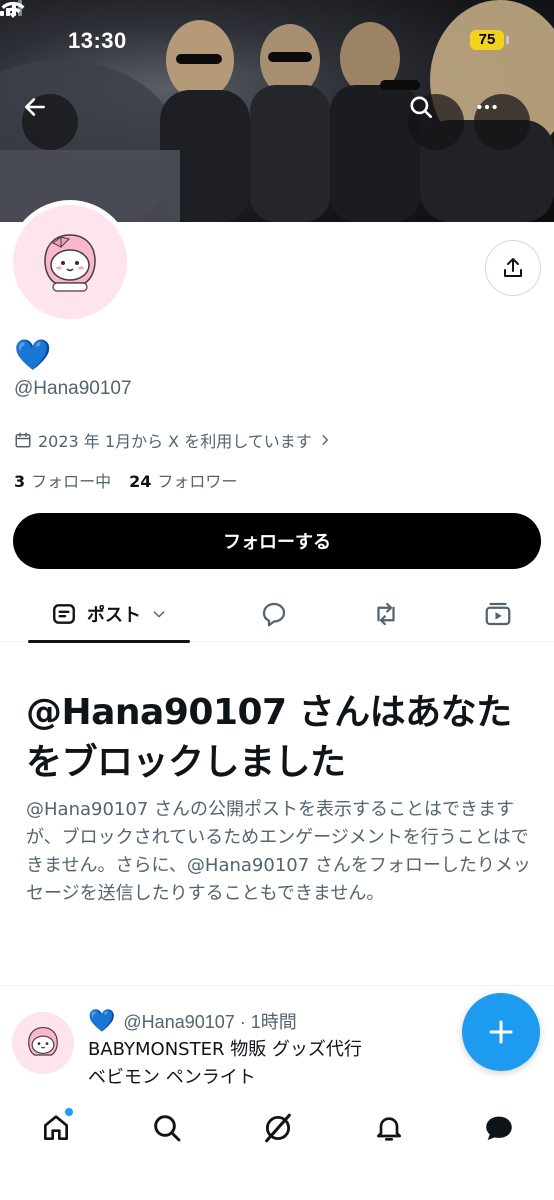 The height and width of the screenshot is (1200, 554). I want to click on following-label: フォロー中, so click(71, 481).